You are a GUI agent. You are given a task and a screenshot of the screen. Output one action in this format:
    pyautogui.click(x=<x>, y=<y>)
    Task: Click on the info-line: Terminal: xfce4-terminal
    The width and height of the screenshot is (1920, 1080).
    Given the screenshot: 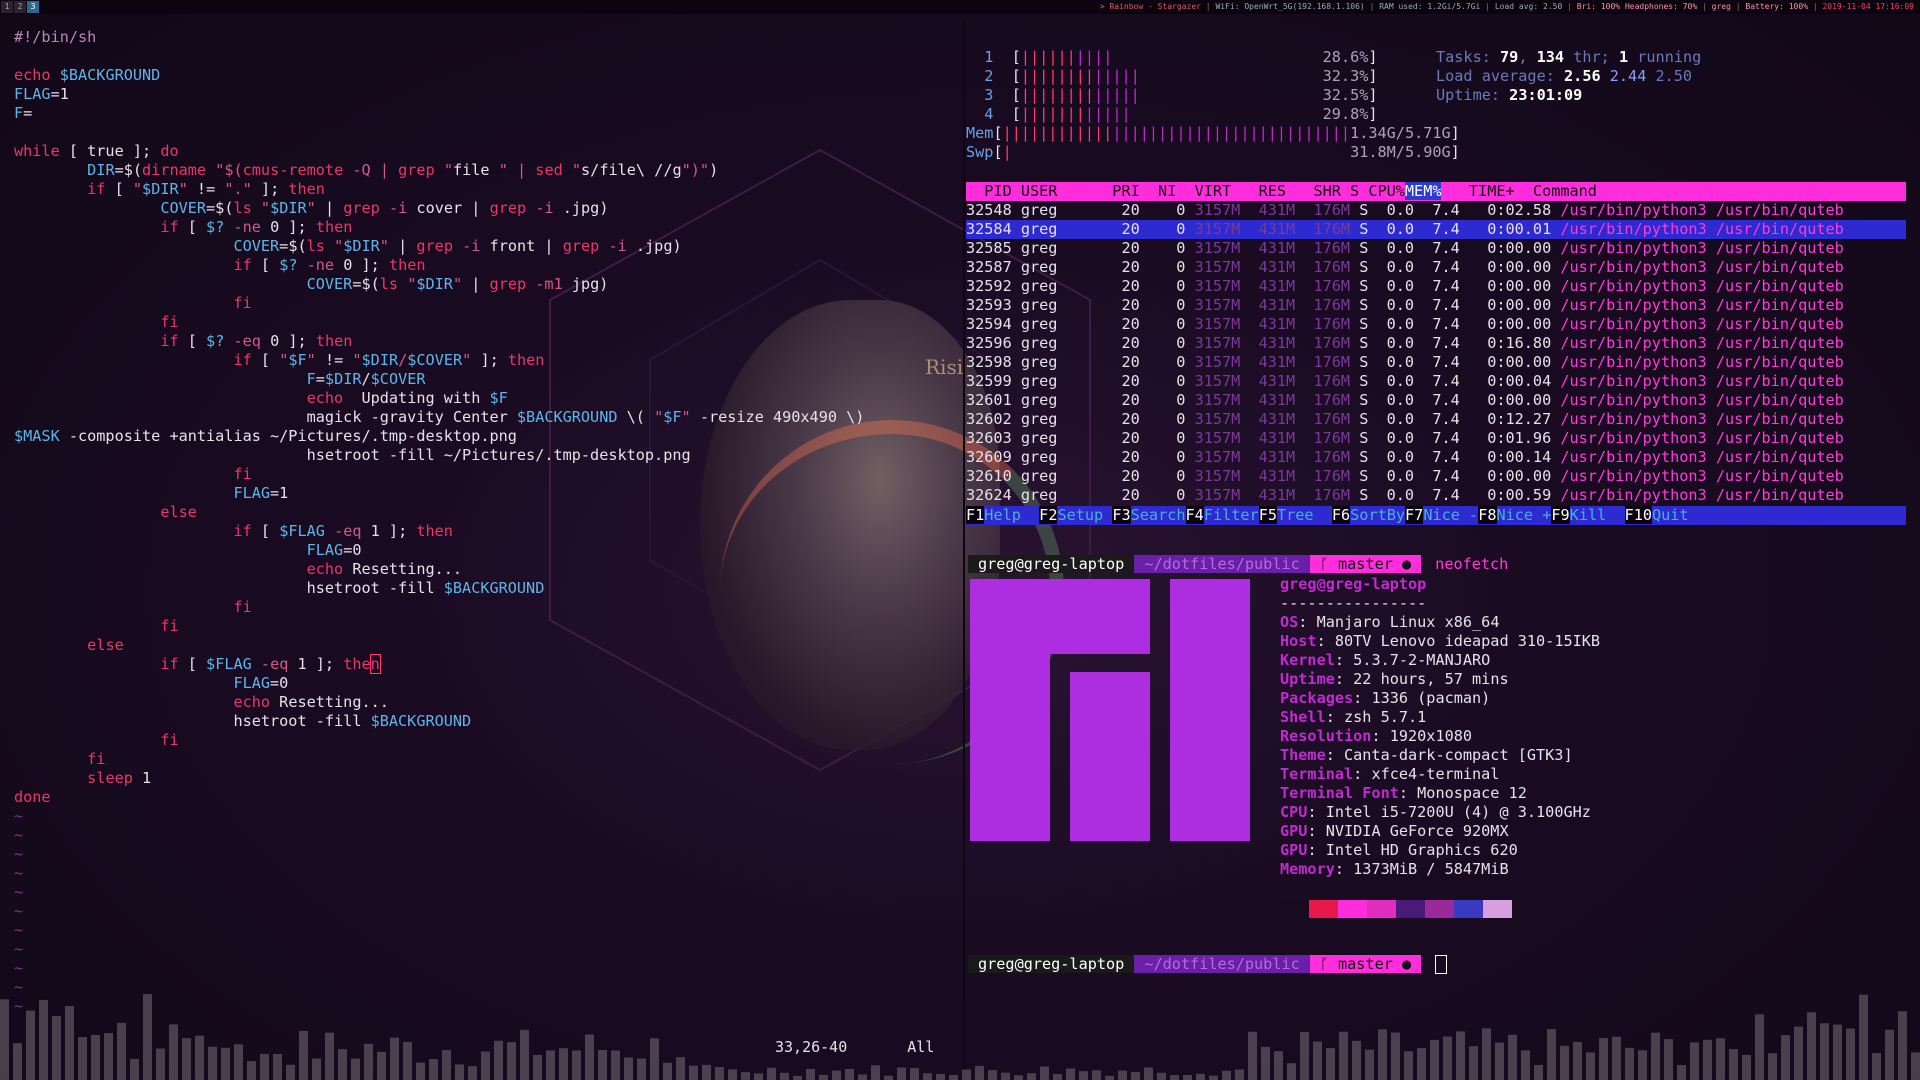 What is the action you would take?
    pyautogui.click(x=1390, y=774)
    